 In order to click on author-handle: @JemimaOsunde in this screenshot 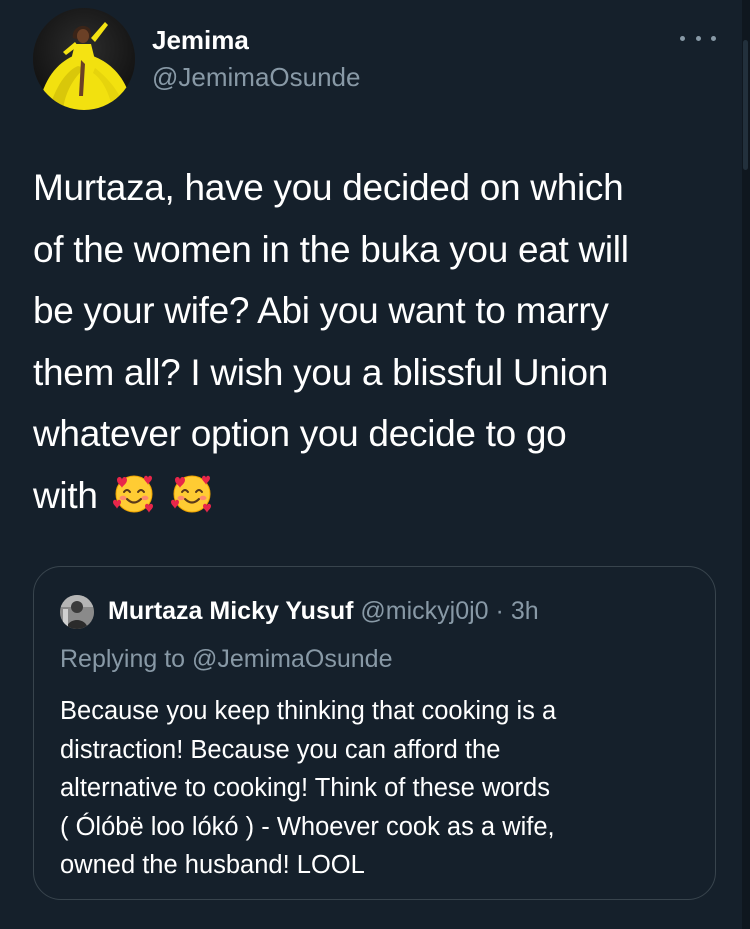, I will do `click(256, 77)`.